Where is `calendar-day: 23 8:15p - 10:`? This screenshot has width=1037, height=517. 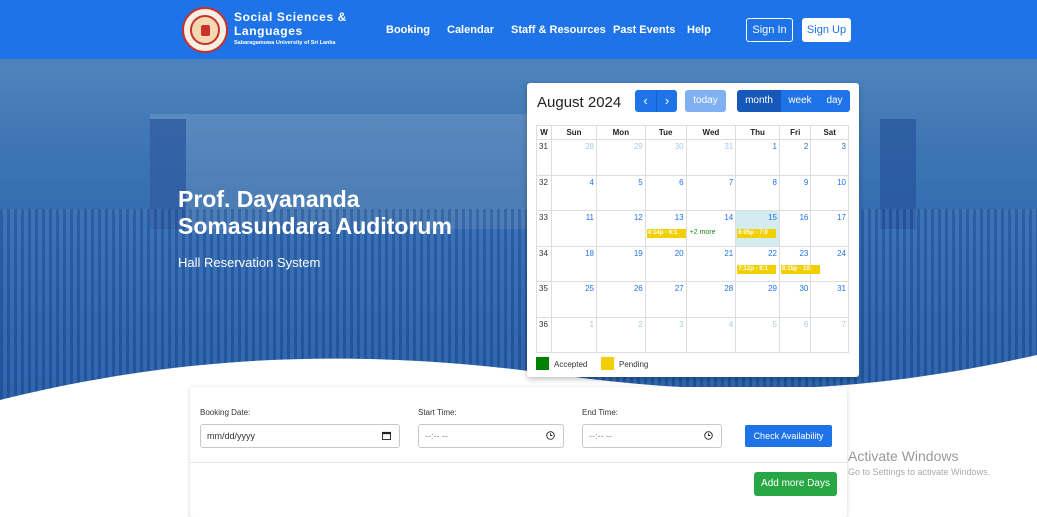
calendar-day: 23 8:15p - 10: is located at coordinates (799, 263).